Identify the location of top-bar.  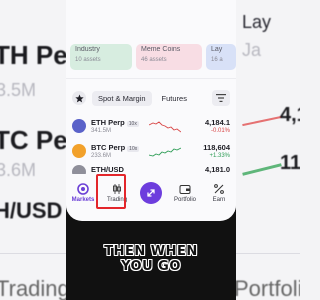
(151, 20).